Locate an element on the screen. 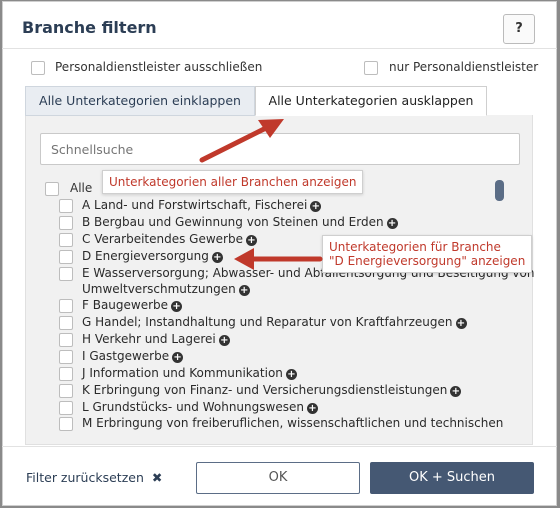  arrow-to-branch-d is located at coordinates (278, 259).